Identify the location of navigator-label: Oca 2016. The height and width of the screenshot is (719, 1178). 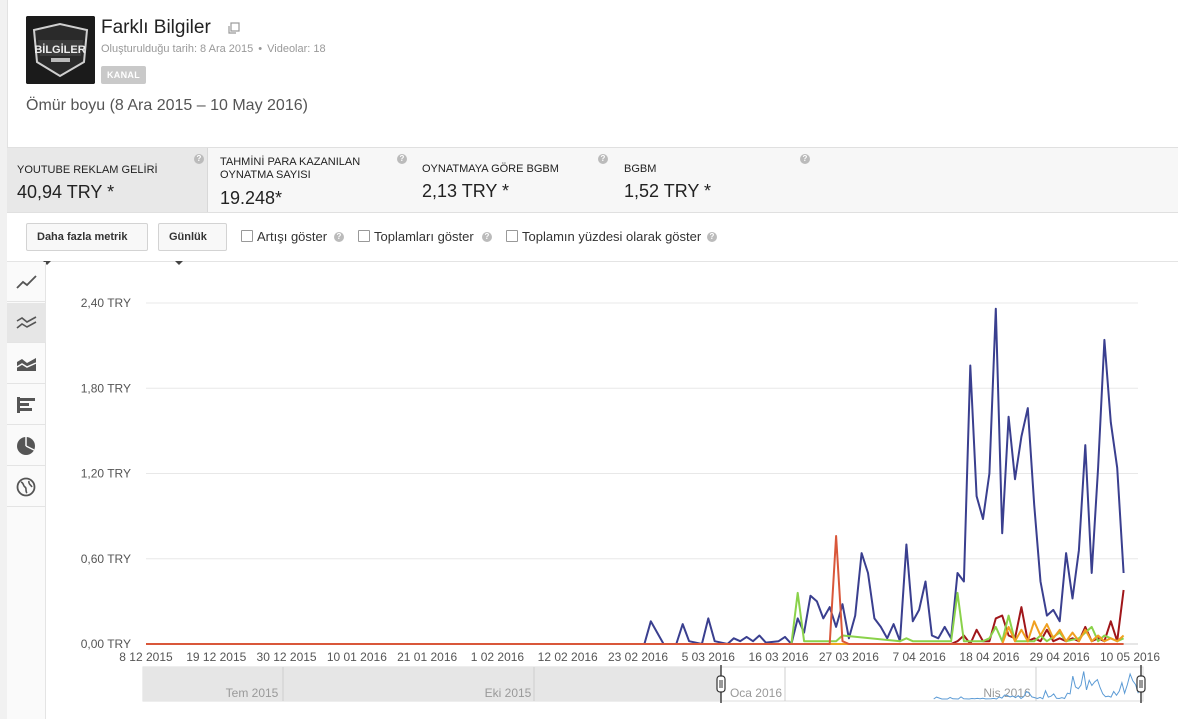
(756, 693).